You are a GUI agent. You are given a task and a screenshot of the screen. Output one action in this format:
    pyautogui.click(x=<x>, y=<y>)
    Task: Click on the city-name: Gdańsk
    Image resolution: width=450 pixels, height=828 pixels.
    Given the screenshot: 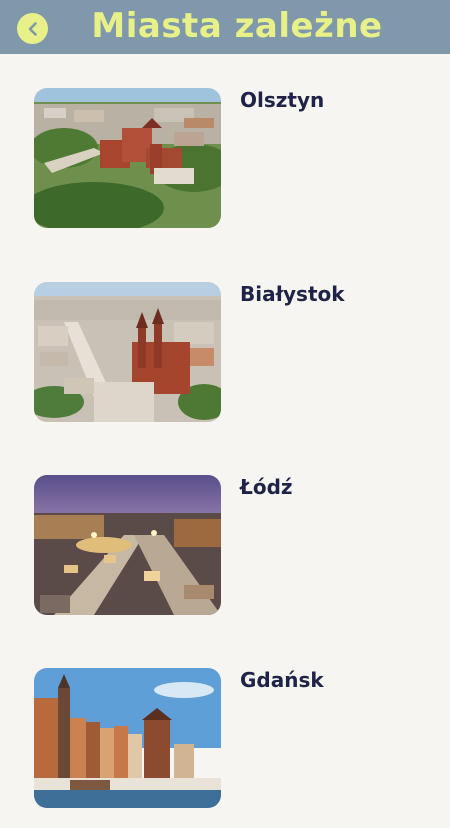 What is the action you would take?
    pyautogui.click(x=282, y=680)
    